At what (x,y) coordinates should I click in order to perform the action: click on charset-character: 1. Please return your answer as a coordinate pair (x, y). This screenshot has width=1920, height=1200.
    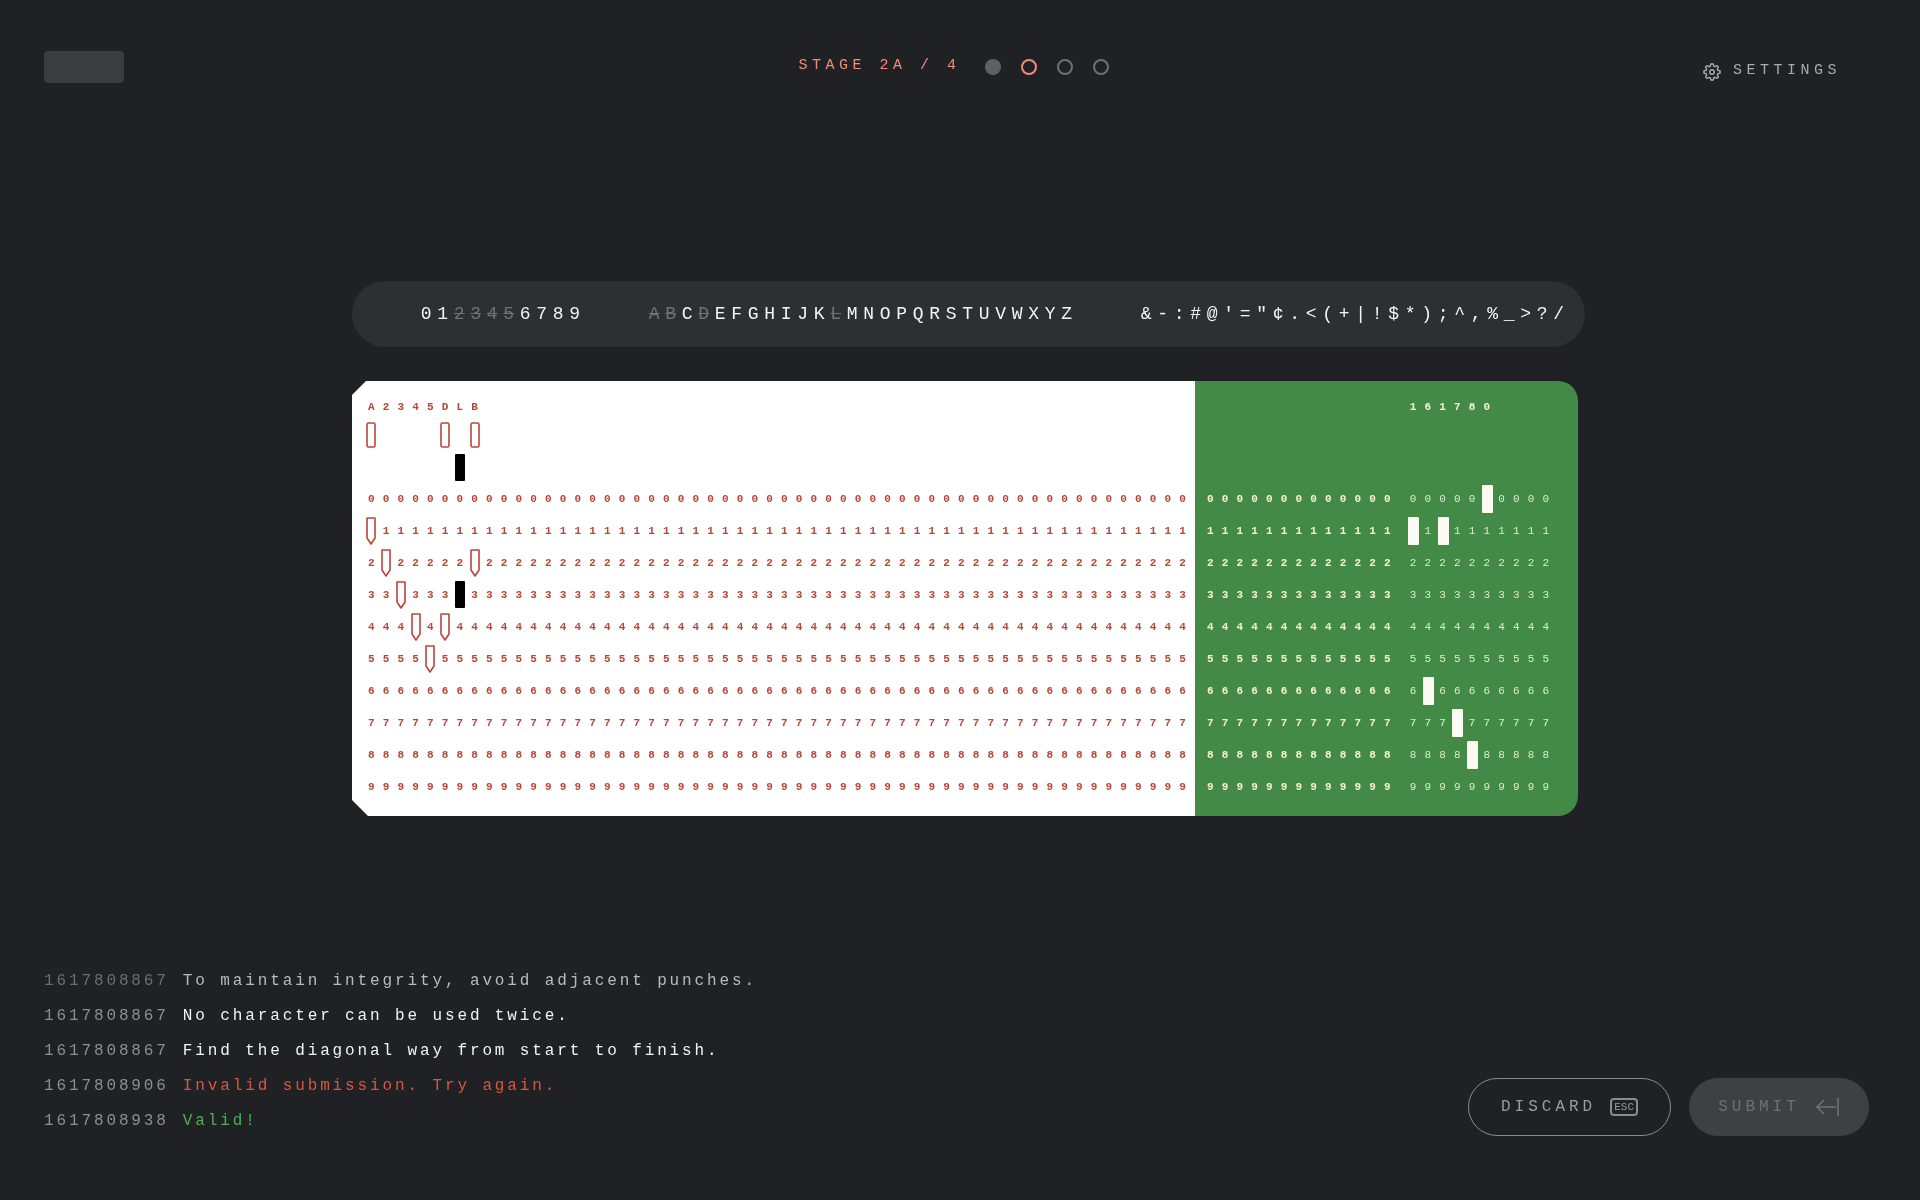
    Looking at the image, I should click on (443, 314).